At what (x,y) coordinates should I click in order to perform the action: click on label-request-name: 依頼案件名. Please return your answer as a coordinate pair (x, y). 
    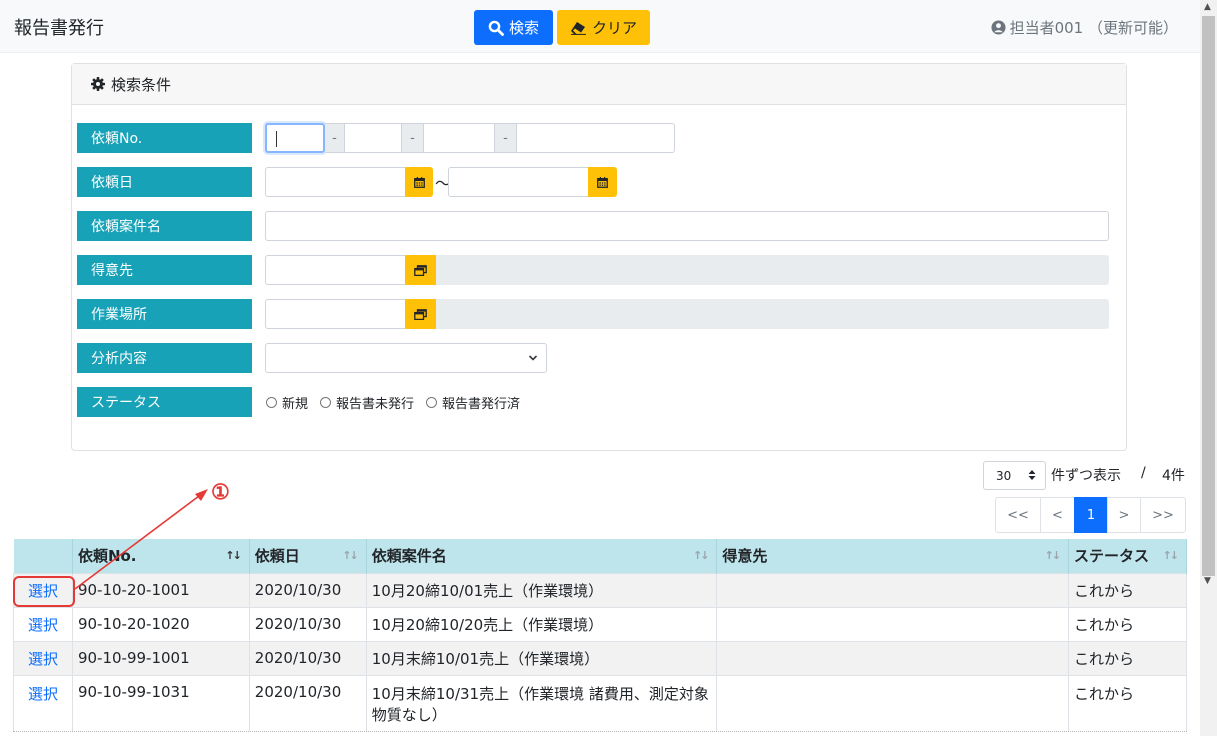
    Looking at the image, I should click on (164, 226).